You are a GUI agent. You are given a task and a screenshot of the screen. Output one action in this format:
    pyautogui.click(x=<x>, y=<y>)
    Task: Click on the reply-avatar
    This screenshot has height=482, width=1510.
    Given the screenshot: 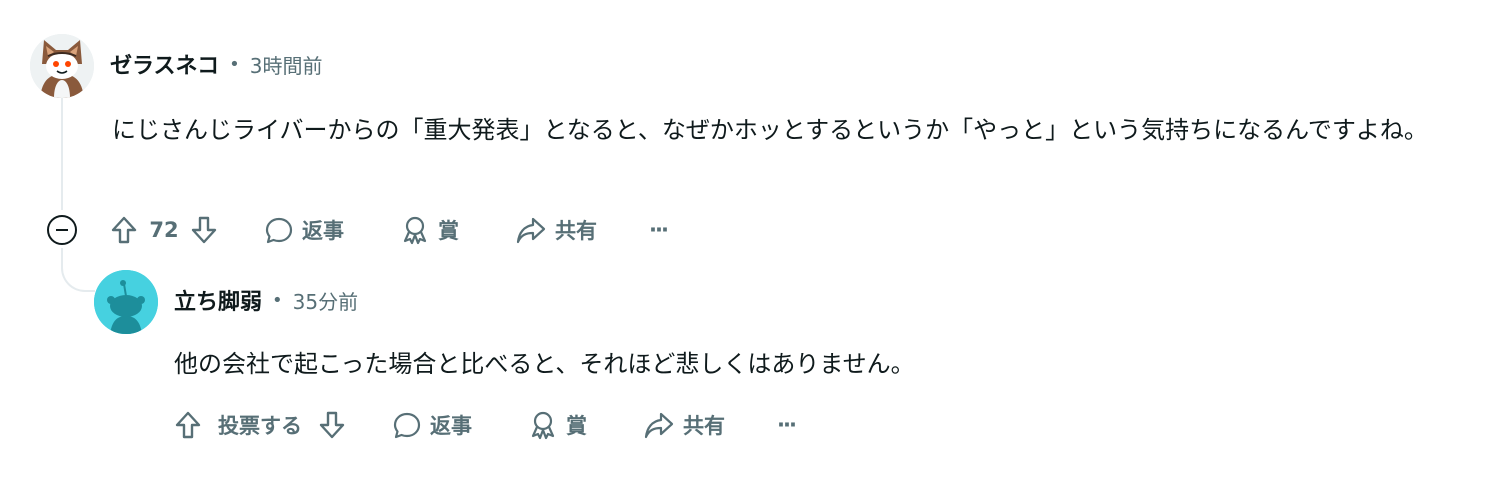 What is the action you would take?
    pyautogui.click(x=126, y=302)
    